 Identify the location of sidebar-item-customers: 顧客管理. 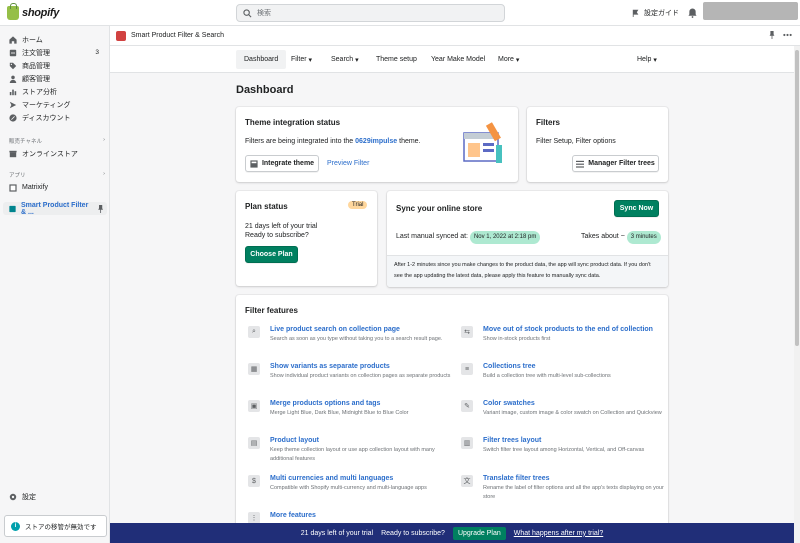
(55, 78).